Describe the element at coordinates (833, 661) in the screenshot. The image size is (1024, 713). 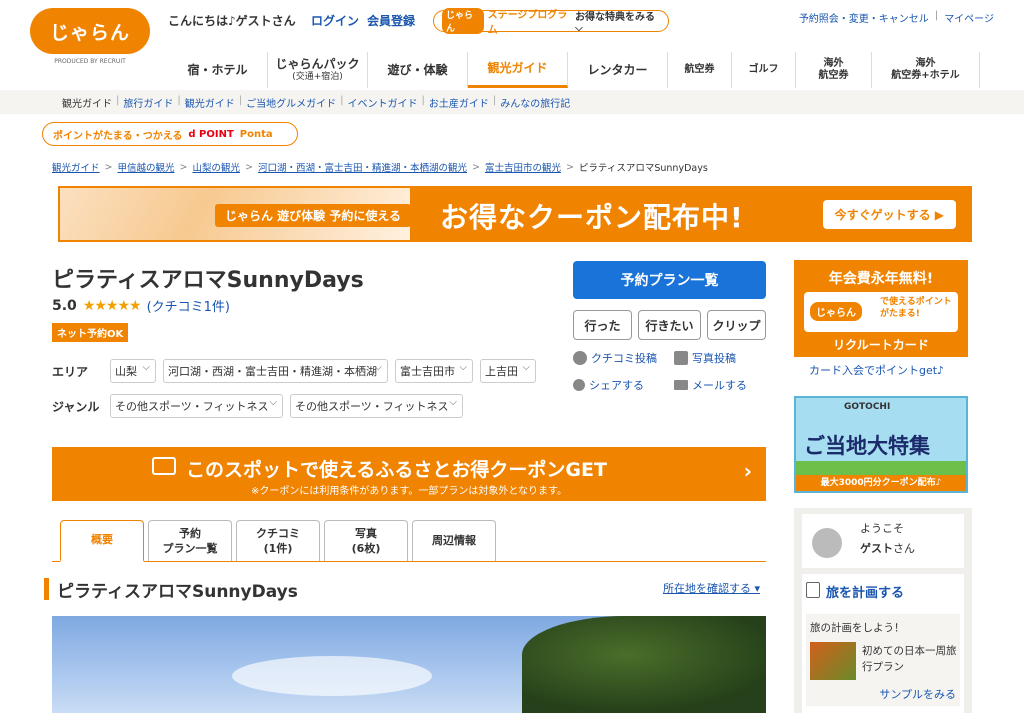
I see `plan-thumbnail` at that location.